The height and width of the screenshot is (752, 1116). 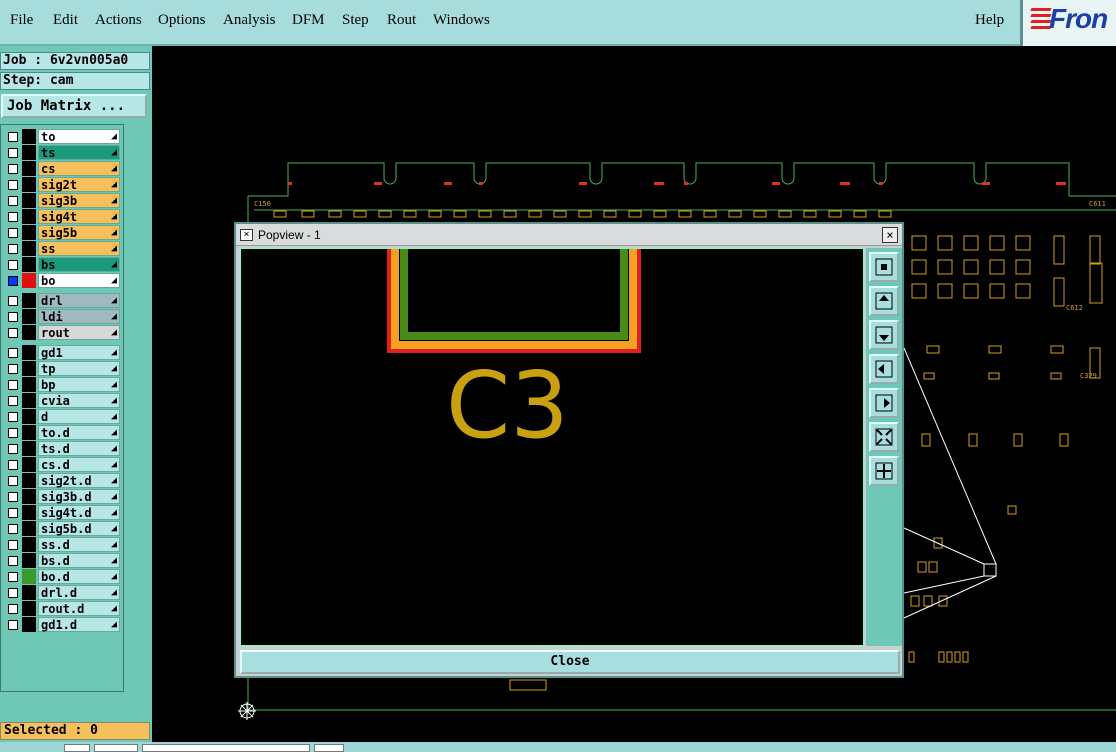 What do you see at coordinates (461, 20) in the screenshot?
I see `menu-windows: Windows` at bounding box center [461, 20].